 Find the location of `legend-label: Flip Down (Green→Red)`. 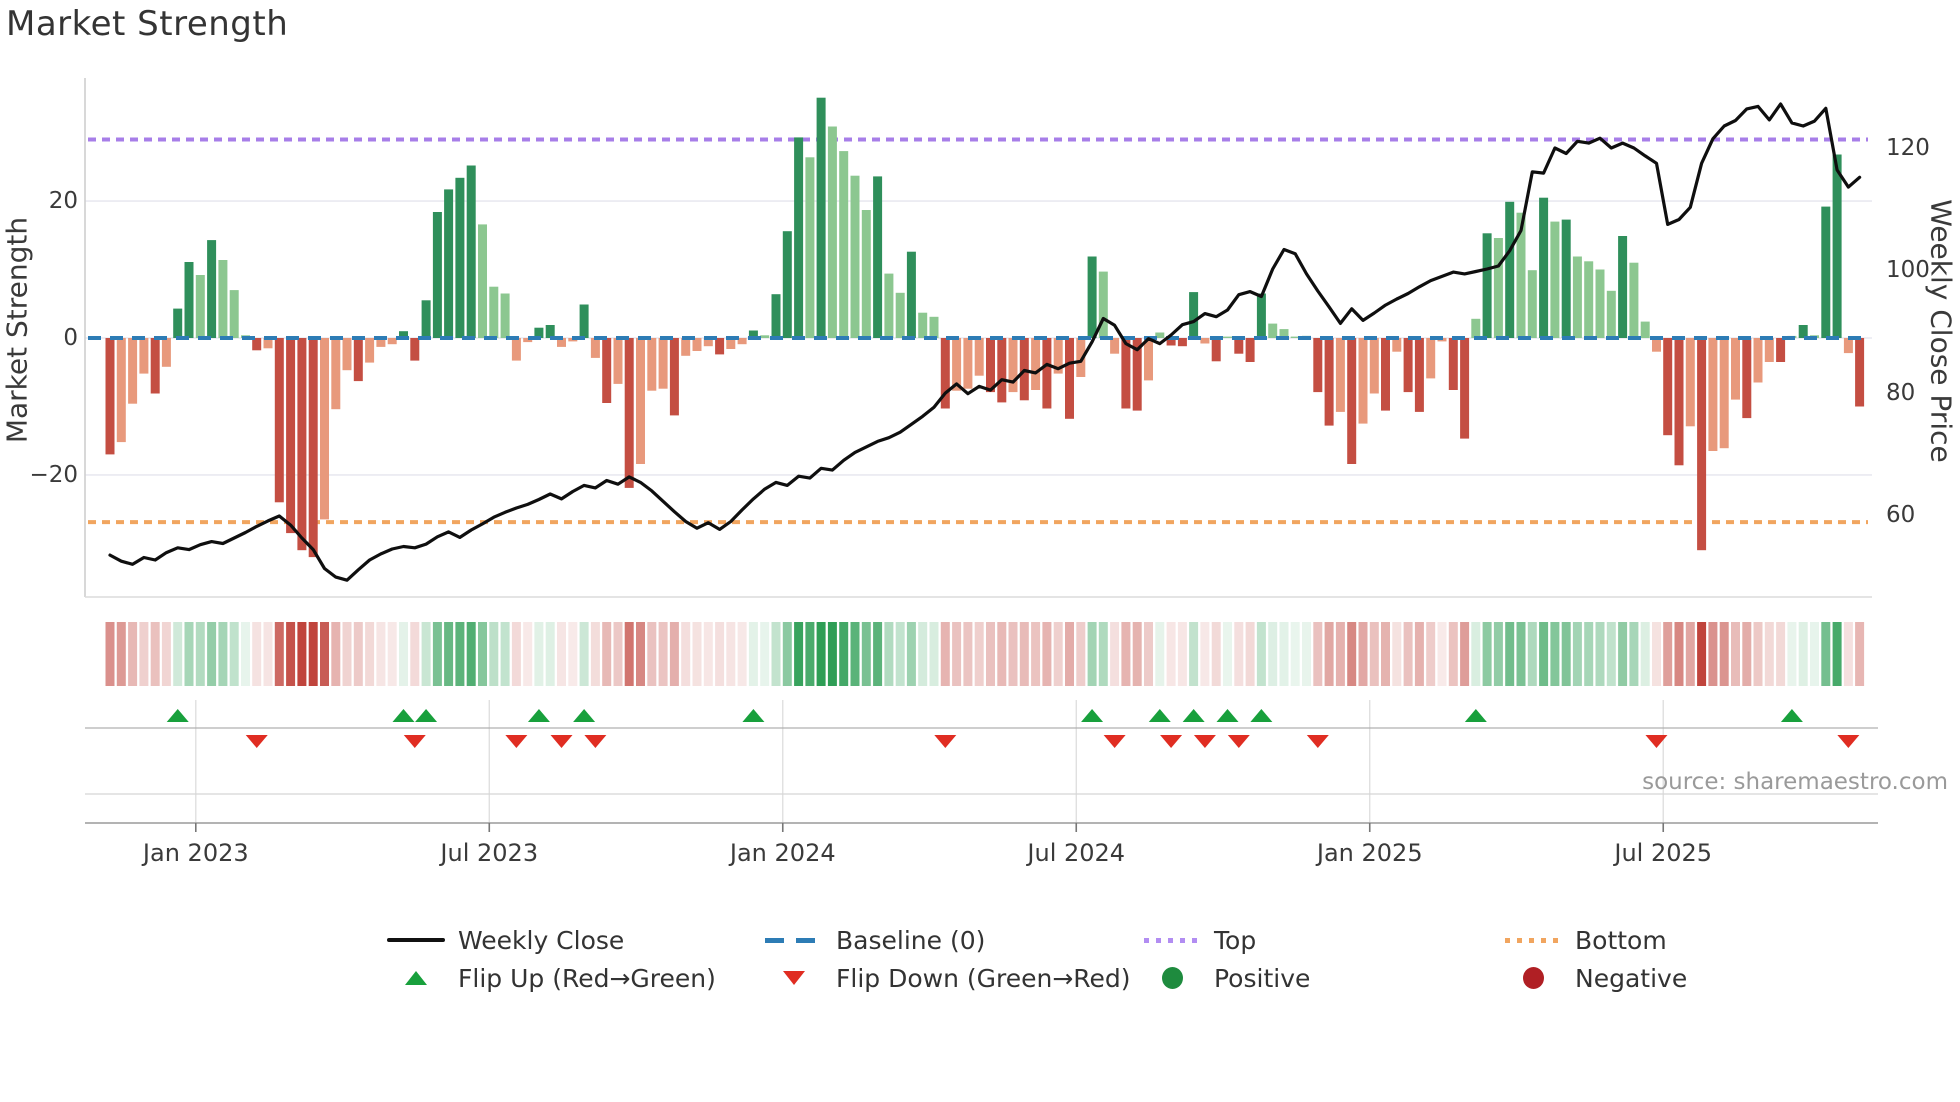

legend-label: Flip Down (Green→Red) is located at coordinates (983, 978).